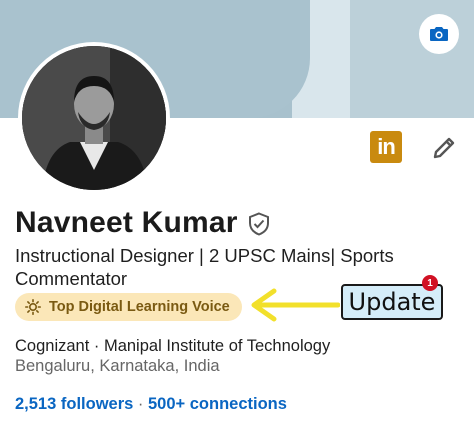 The width and height of the screenshot is (474, 424). I want to click on linkedin-logo-text: in, so click(386, 146).